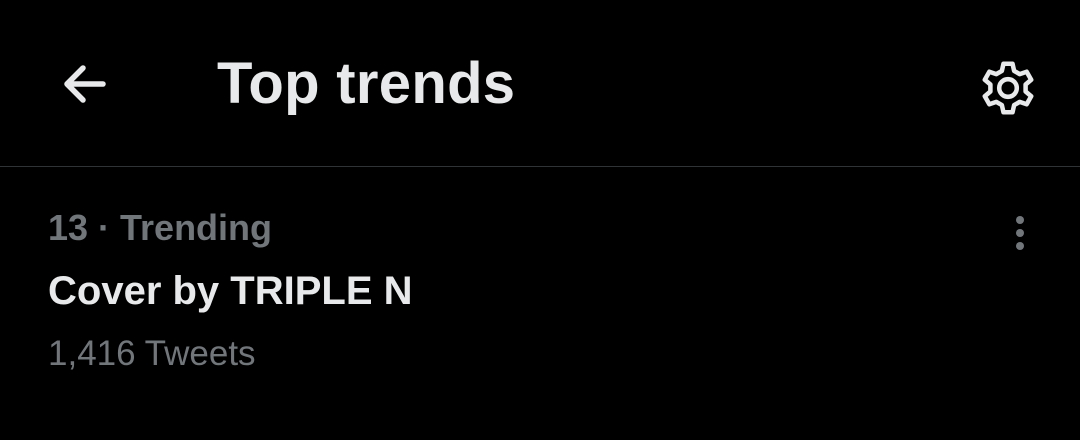 Image resolution: width=1080 pixels, height=440 pixels. Describe the element at coordinates (366, 83) in the screenshot. I see `page-title: Top trends` at that location.